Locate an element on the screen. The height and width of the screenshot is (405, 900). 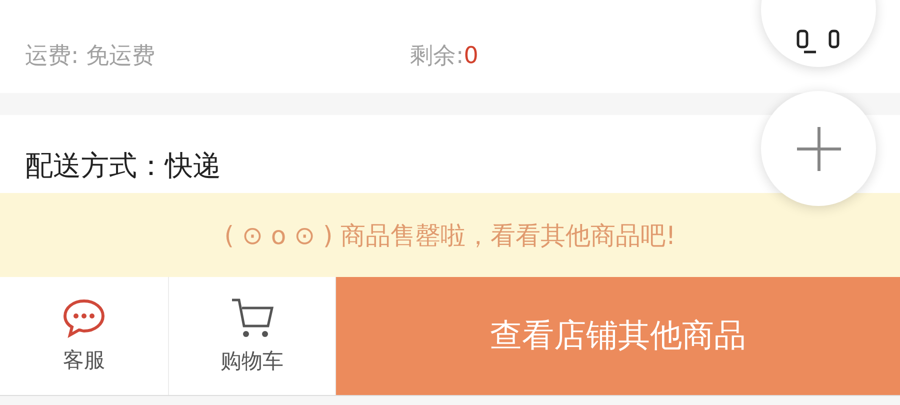
plus-icon is located at coordinates (818, 148).